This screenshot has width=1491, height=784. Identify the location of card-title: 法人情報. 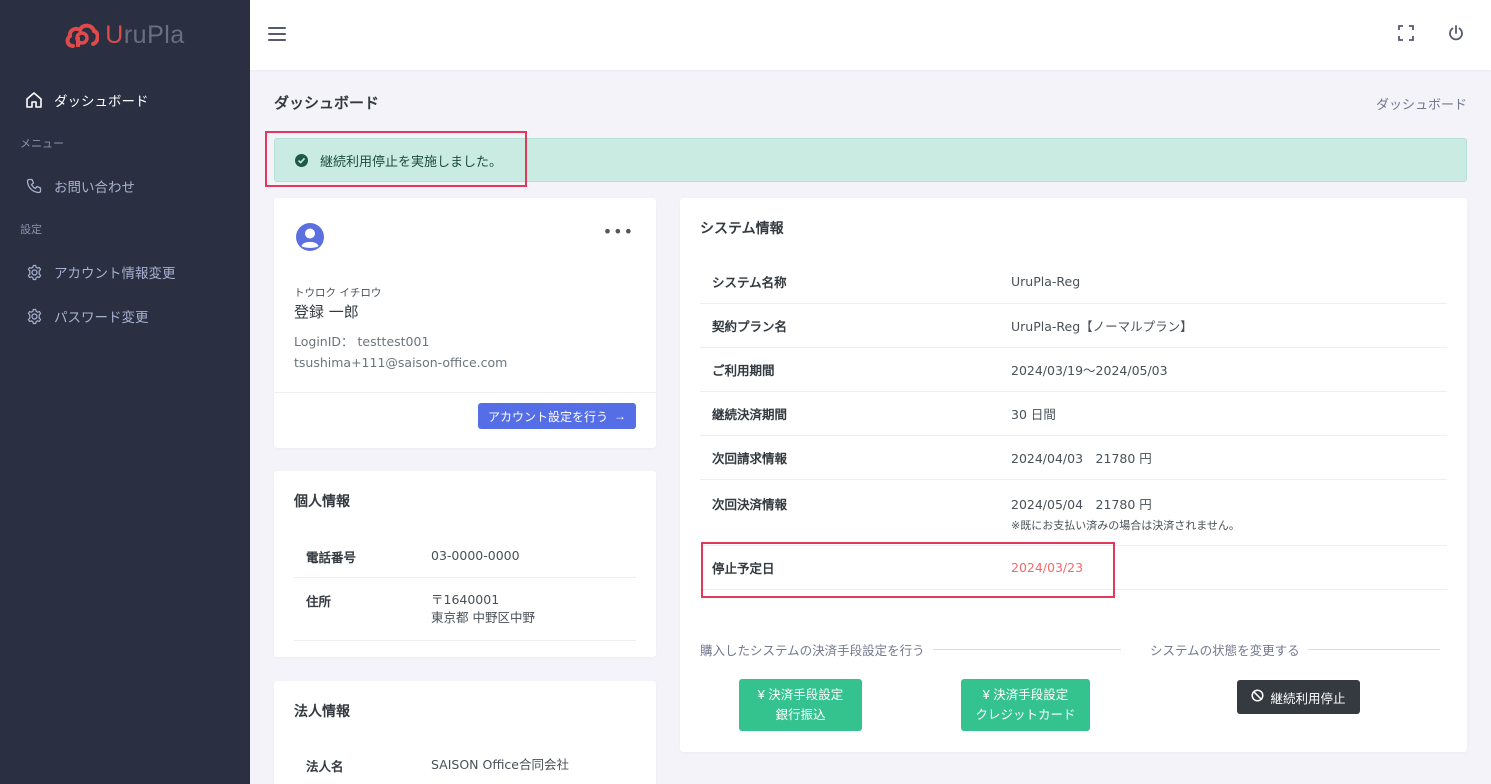
(322, 712).